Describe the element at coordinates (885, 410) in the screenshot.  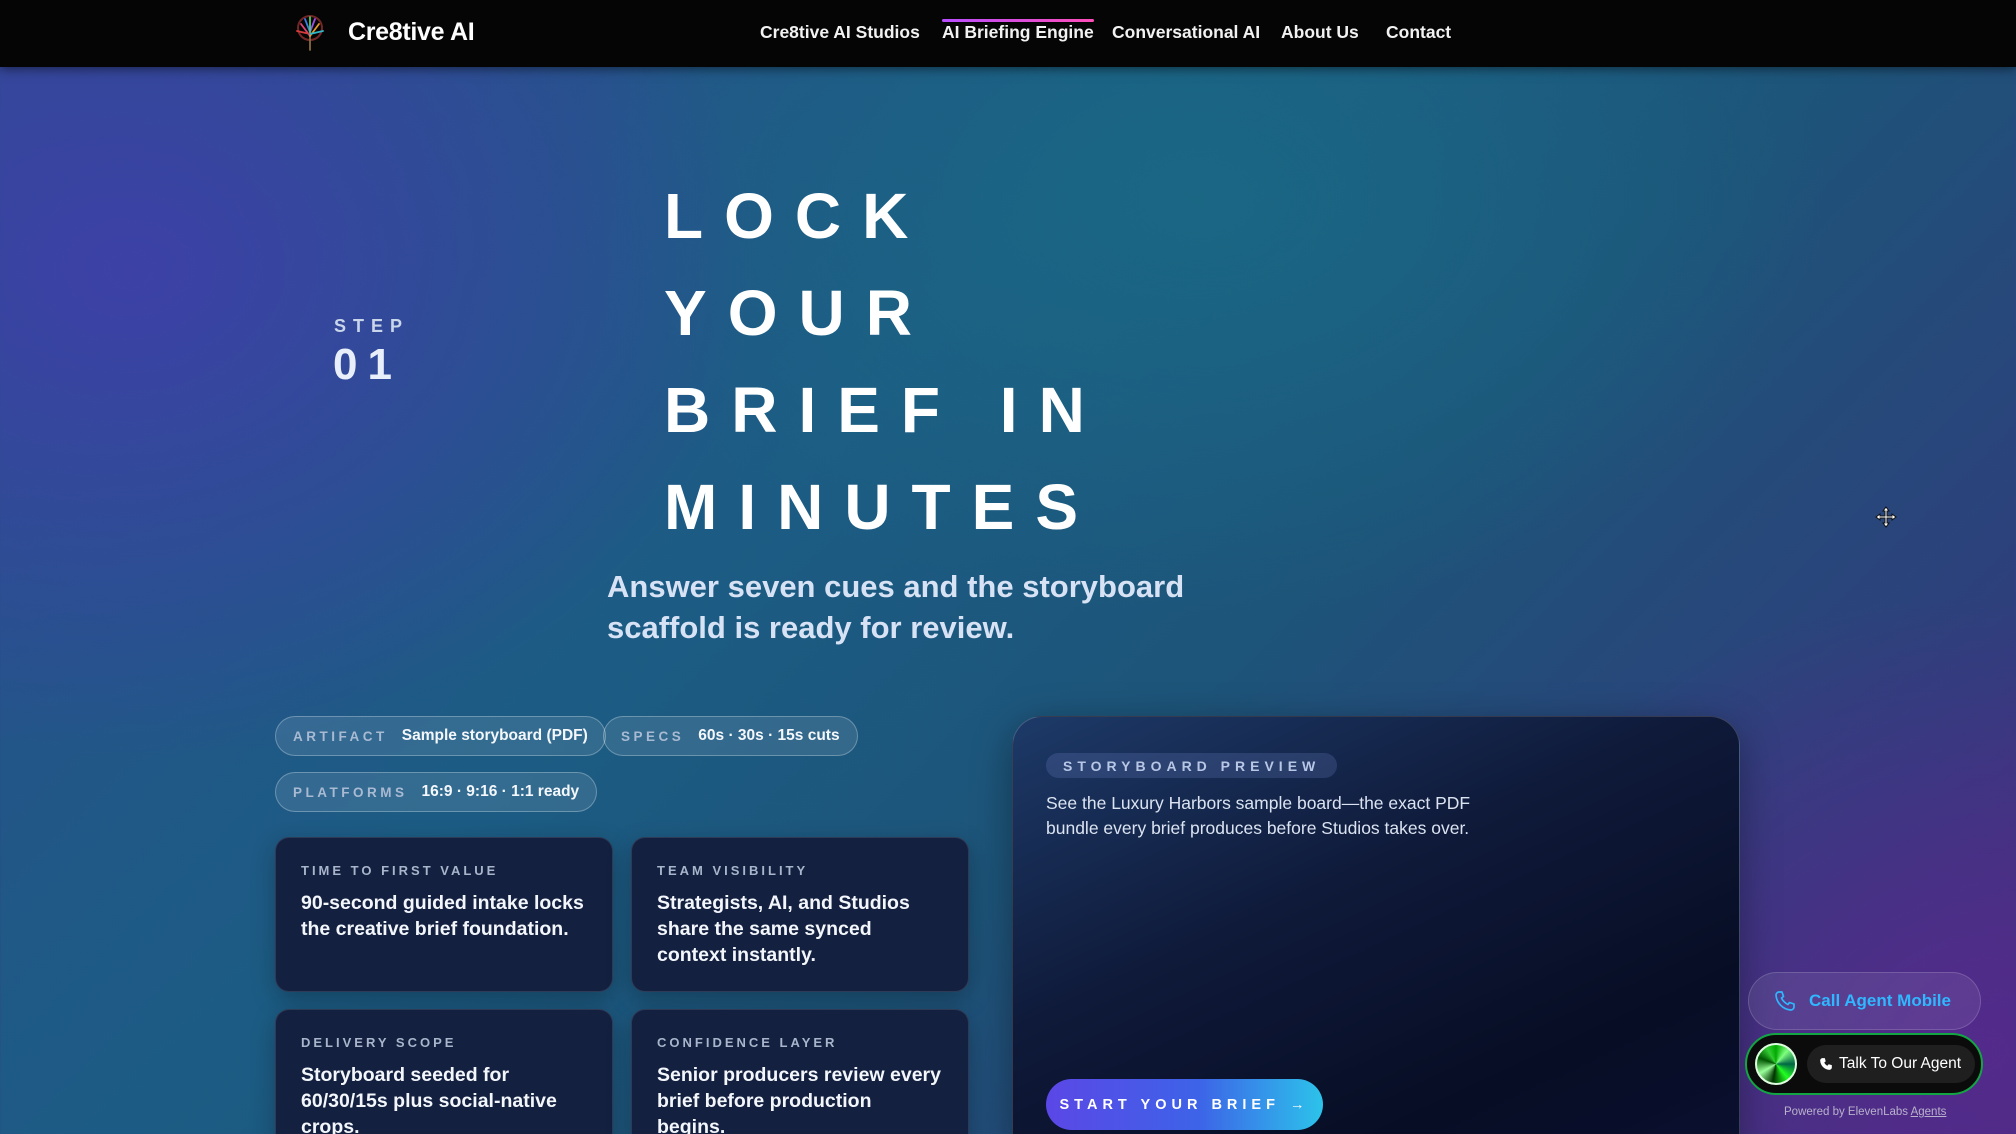
I see `headline-line: BRIEF IN` at that location.